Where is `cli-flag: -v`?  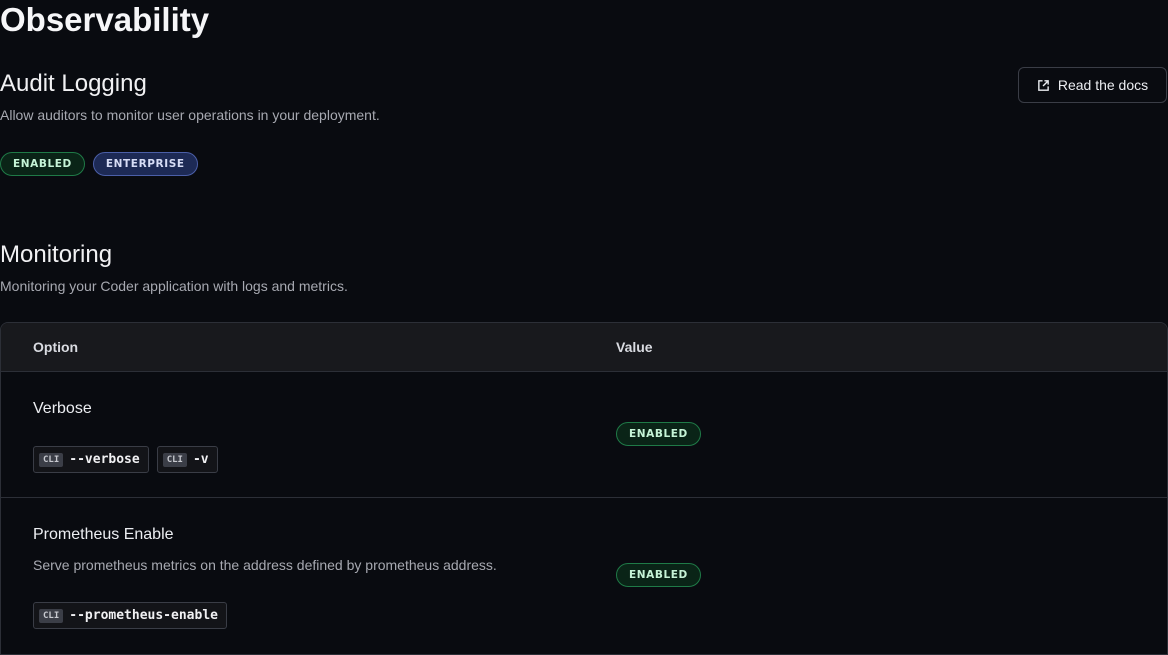
cli-flag: -v is located at coordinates (200, 459).